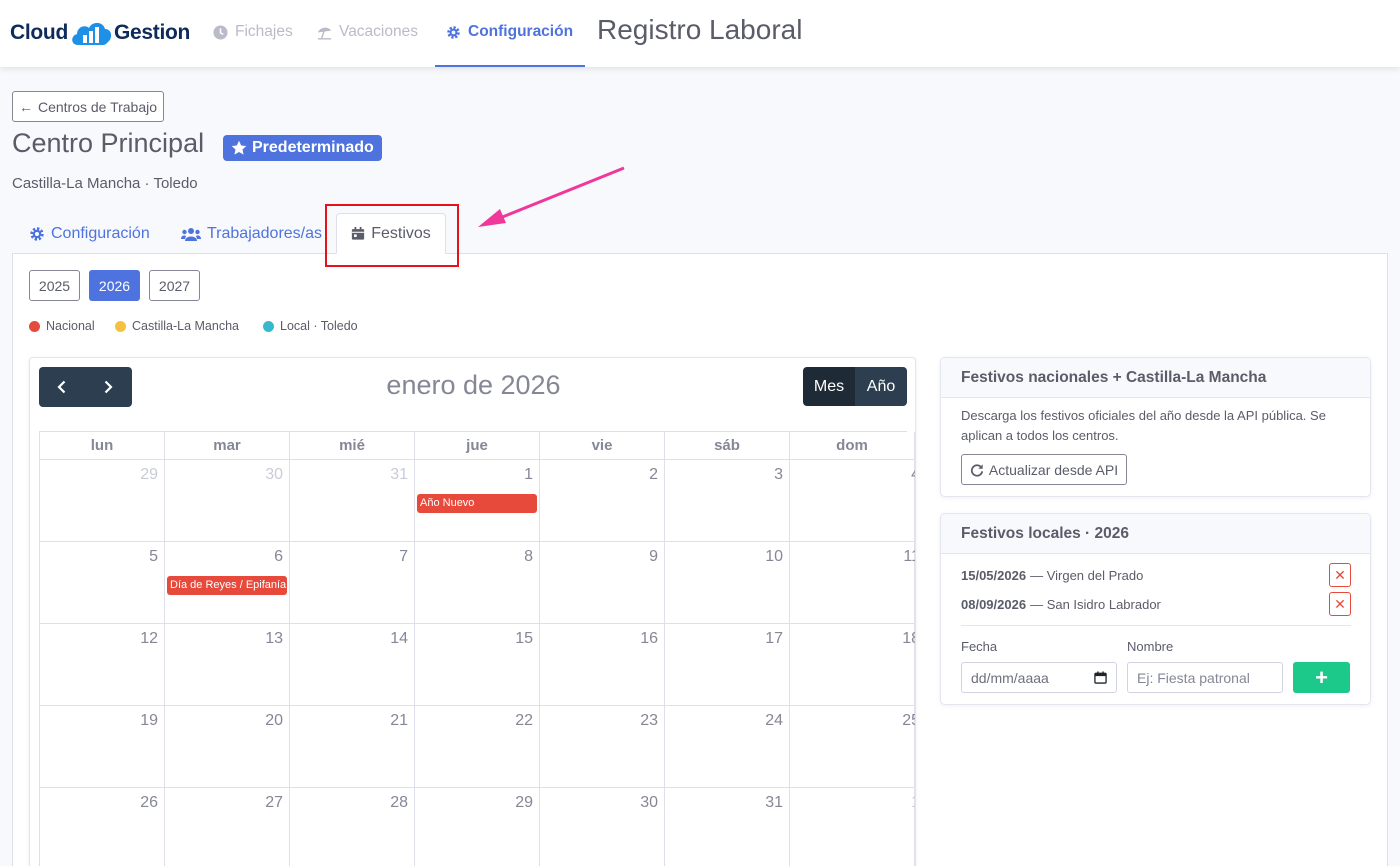  Describe the element at coordinates (551, 196) in the screenshot. I see `pointer-arrow-annotation` at that location.